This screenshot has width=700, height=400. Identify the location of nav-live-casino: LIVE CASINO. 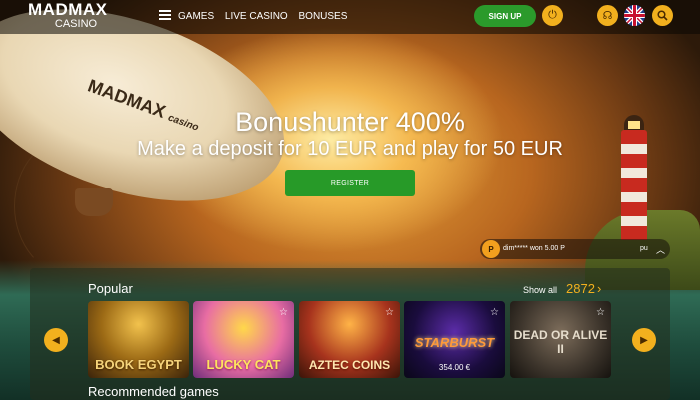
(256, 16).